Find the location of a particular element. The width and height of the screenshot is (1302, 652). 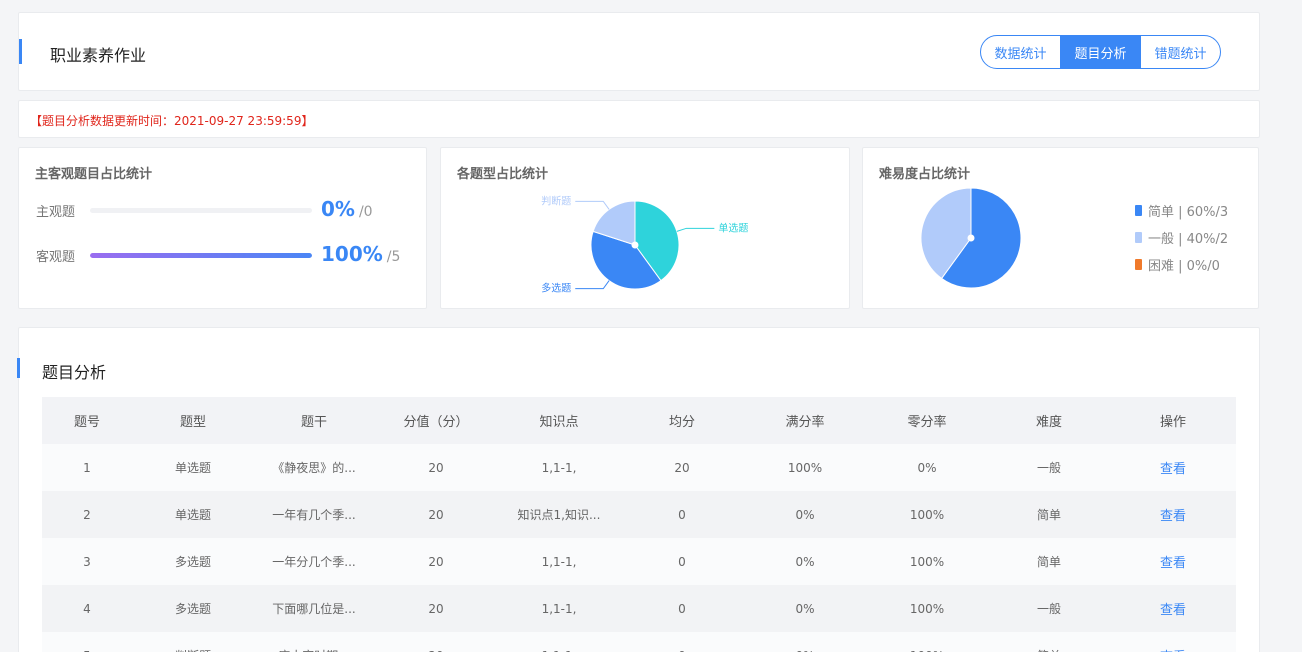

legend-label: 困难 | 0%/0 is located at coordinates (1184, 266).